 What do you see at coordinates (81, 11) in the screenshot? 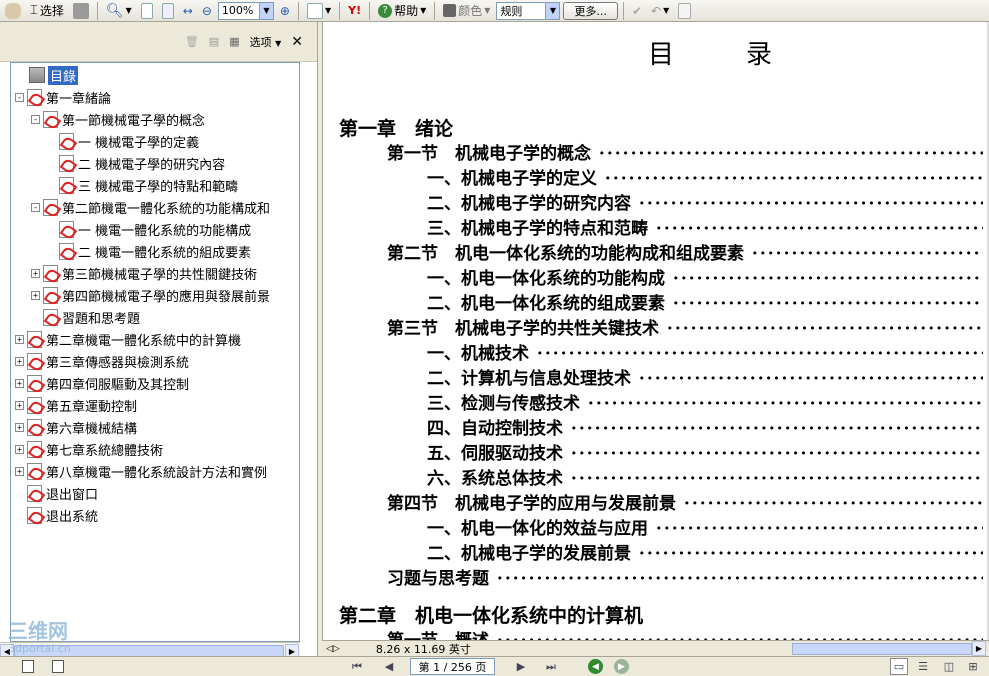
I see `snapshot-button` at bounding box center [81, 11].